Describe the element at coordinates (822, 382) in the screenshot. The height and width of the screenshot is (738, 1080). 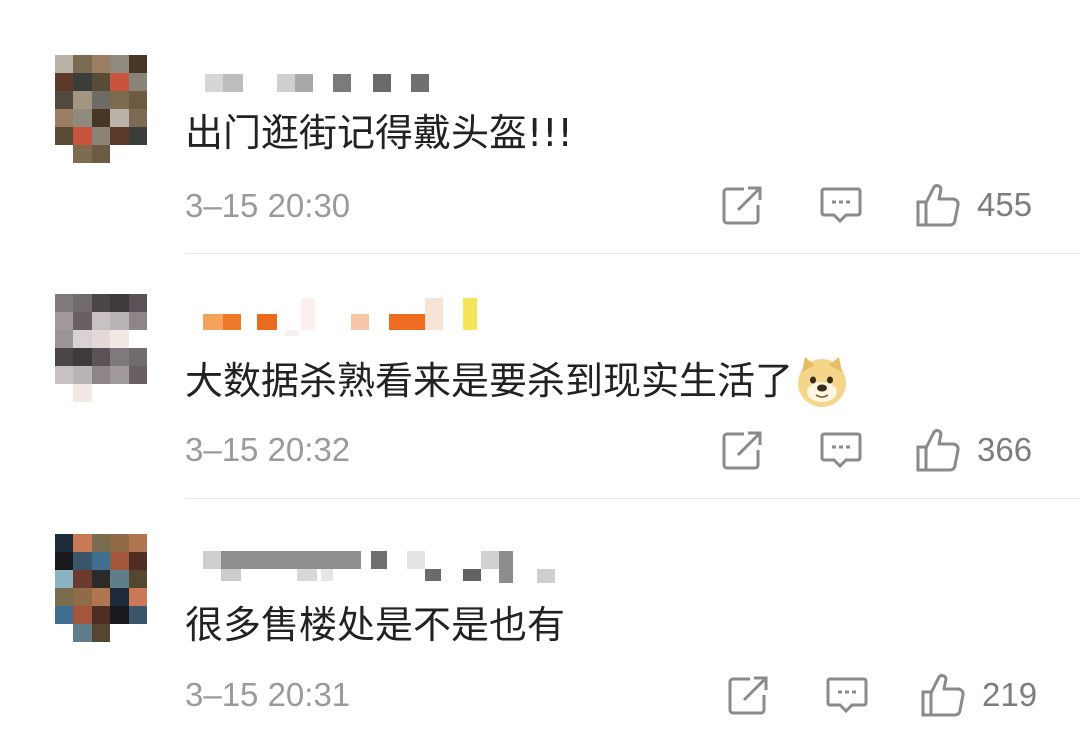
I see `doge-emoji` at that location.